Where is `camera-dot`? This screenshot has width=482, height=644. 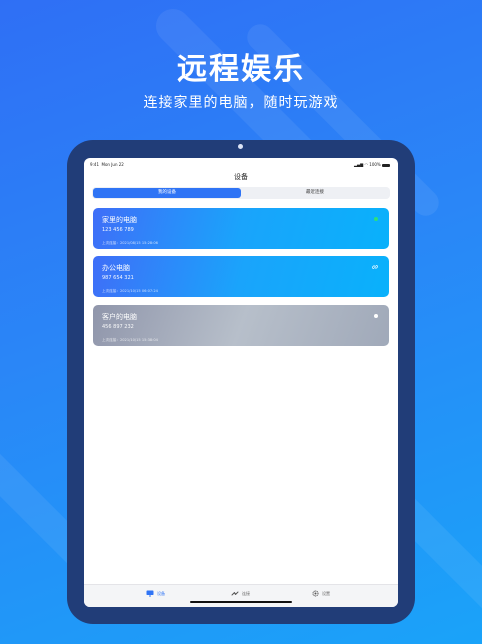 camera-dot is located at coordinates (240, 146).